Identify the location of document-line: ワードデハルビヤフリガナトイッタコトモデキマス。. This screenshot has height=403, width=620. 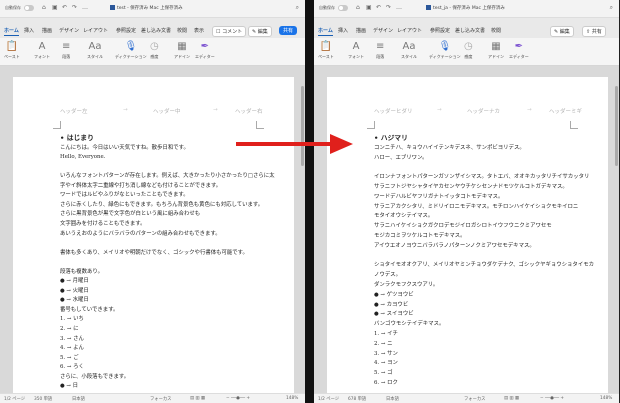
(438, 197).